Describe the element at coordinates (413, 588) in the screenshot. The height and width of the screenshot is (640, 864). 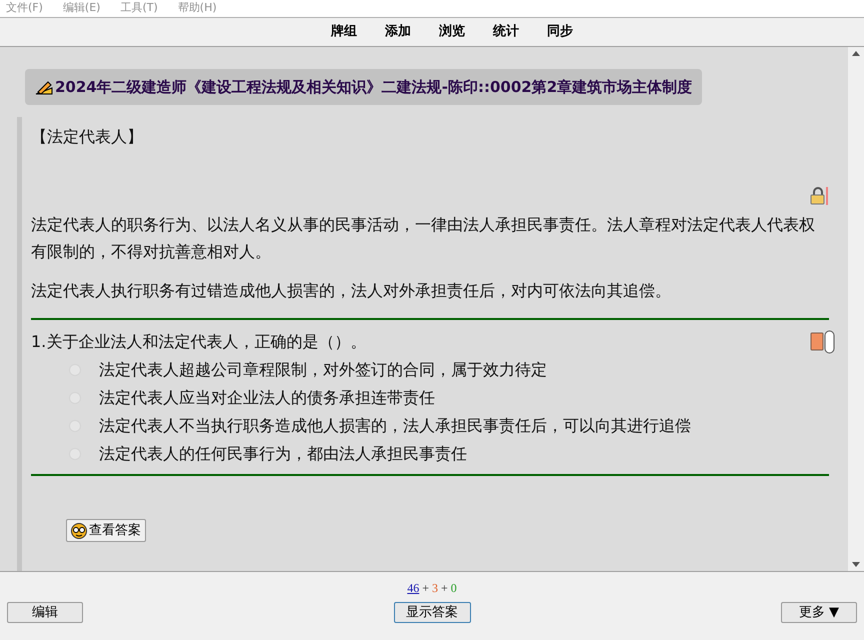
I see `due-count-link: 46` at that location.